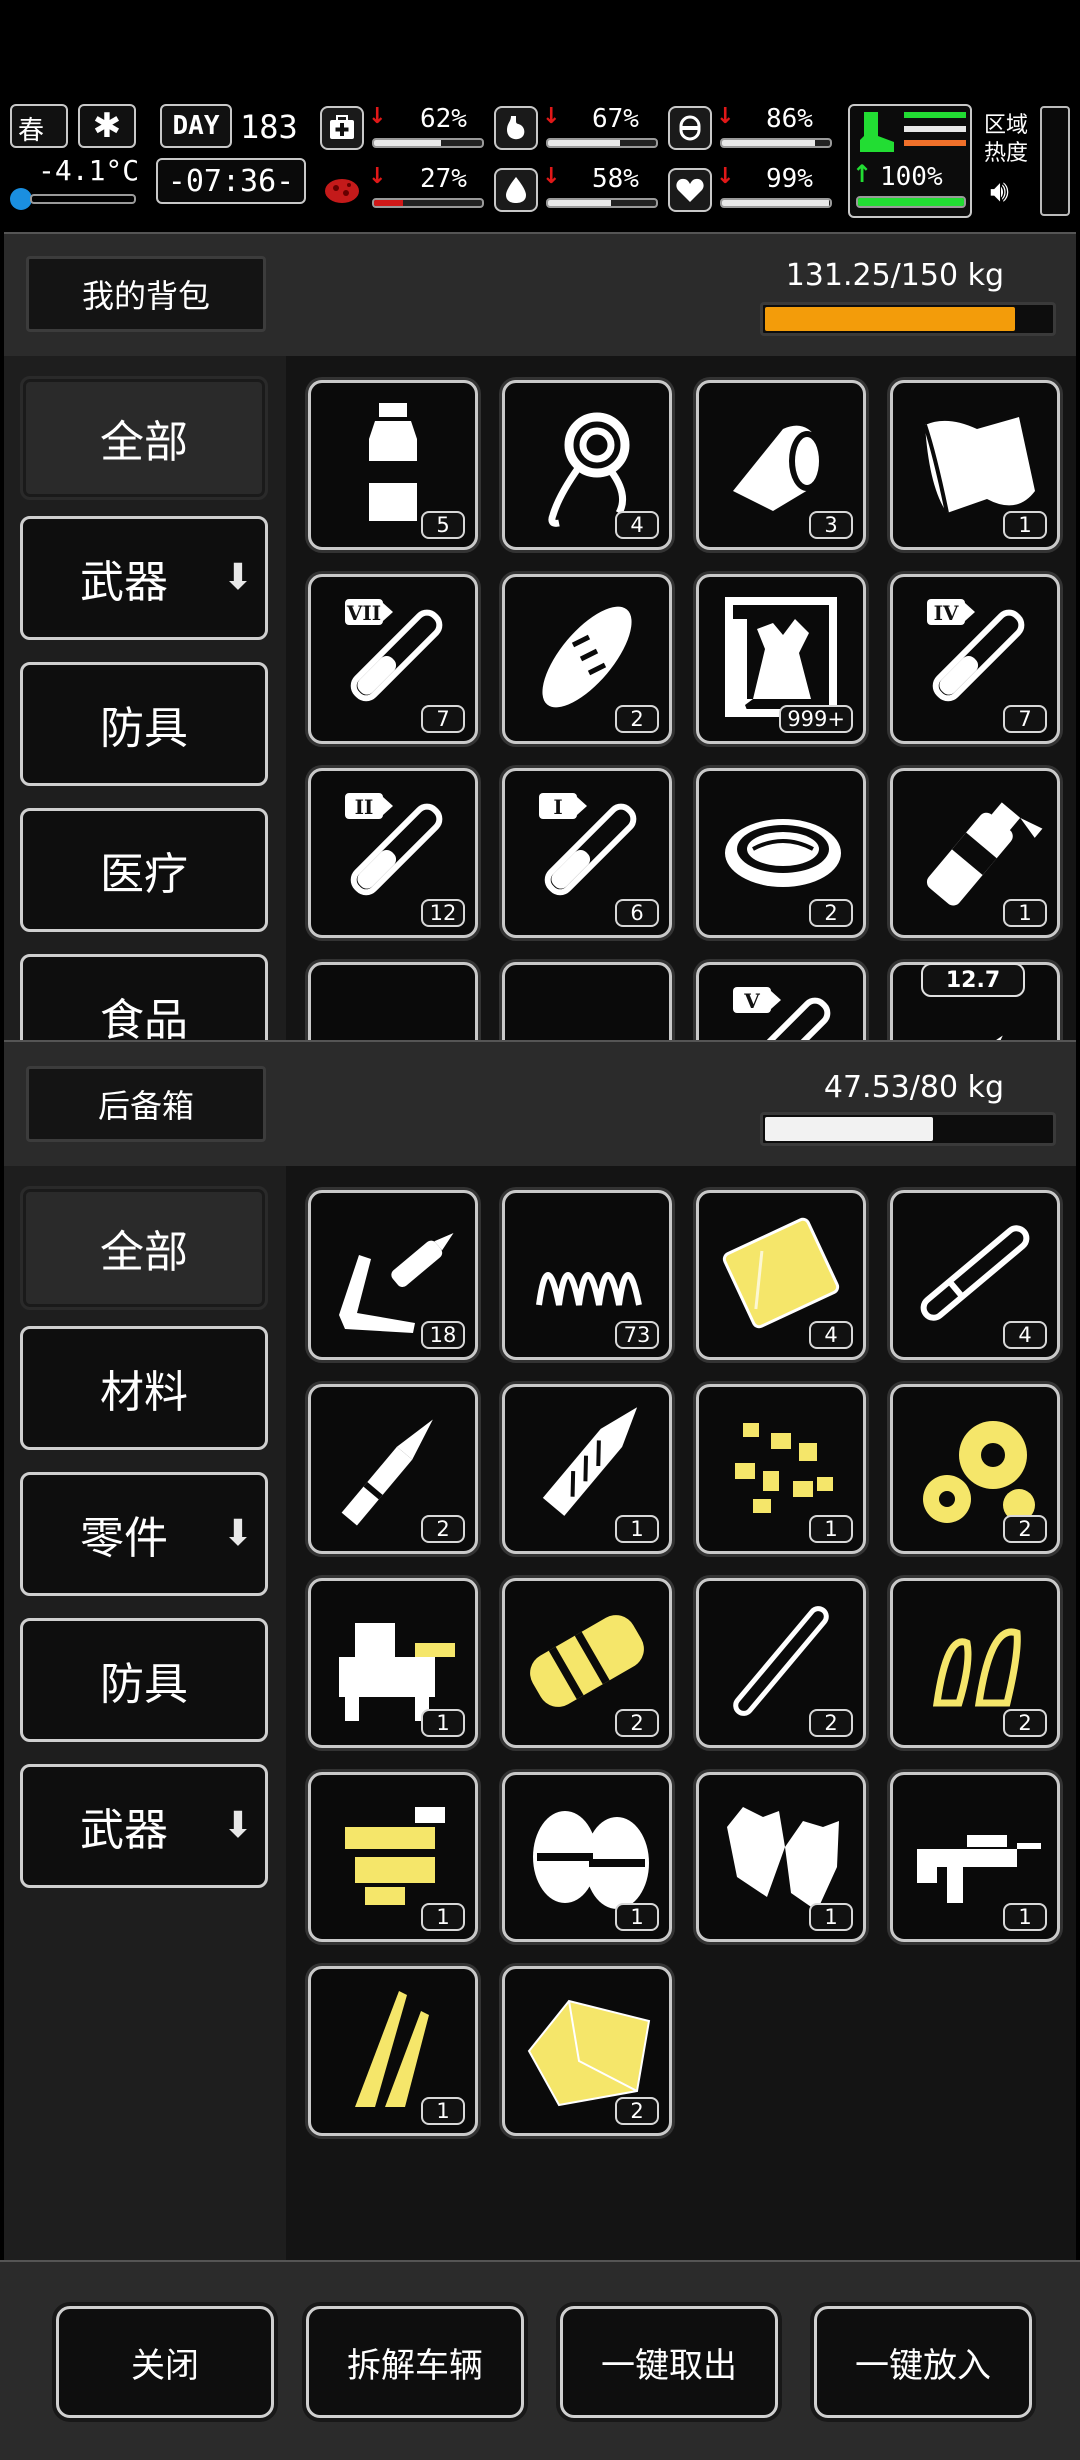  I want to click on item-slot: IV 7, so click(975, 659).